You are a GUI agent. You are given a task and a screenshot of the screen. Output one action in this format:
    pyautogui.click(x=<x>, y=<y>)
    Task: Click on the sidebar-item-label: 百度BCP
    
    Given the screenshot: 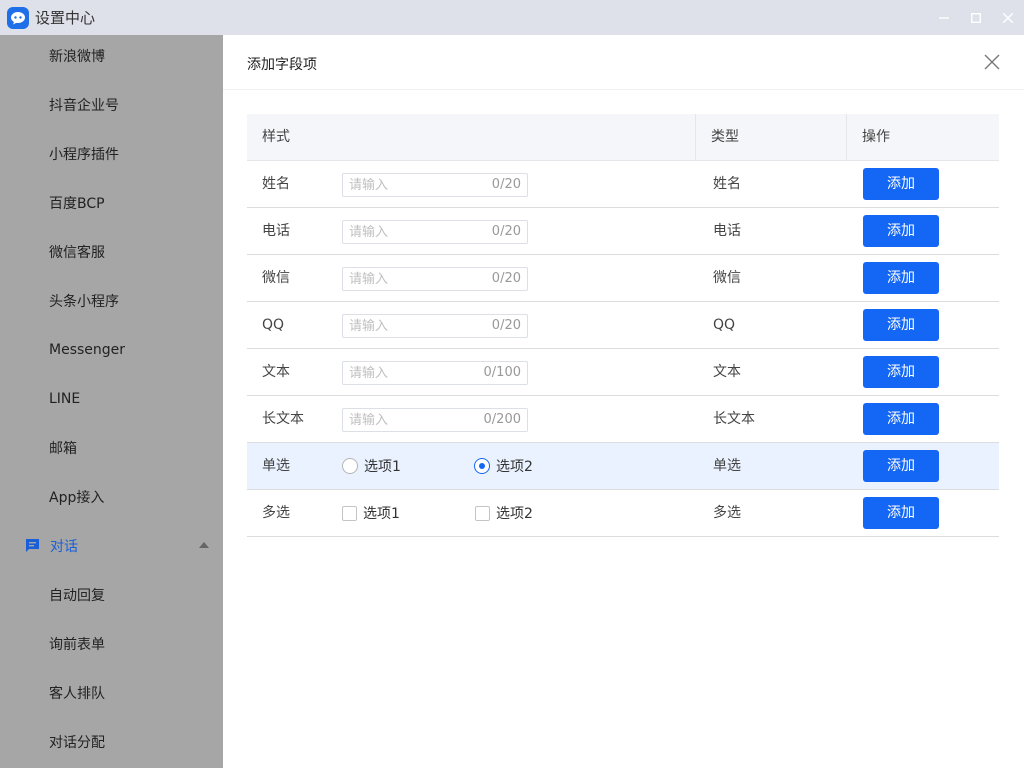 What is the action you would take?
    pyautogui.click(x=77, y=203)
    